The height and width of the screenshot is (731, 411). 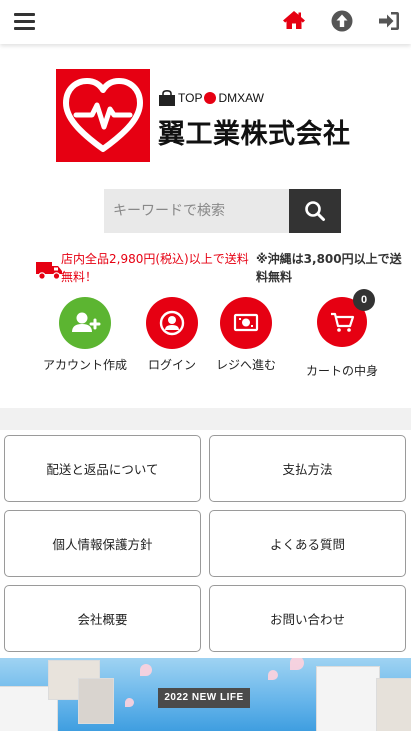 What do you see at coordinates (294, 20) in the screenshot?
I see `home-icon` at bounding box center [294, 20].